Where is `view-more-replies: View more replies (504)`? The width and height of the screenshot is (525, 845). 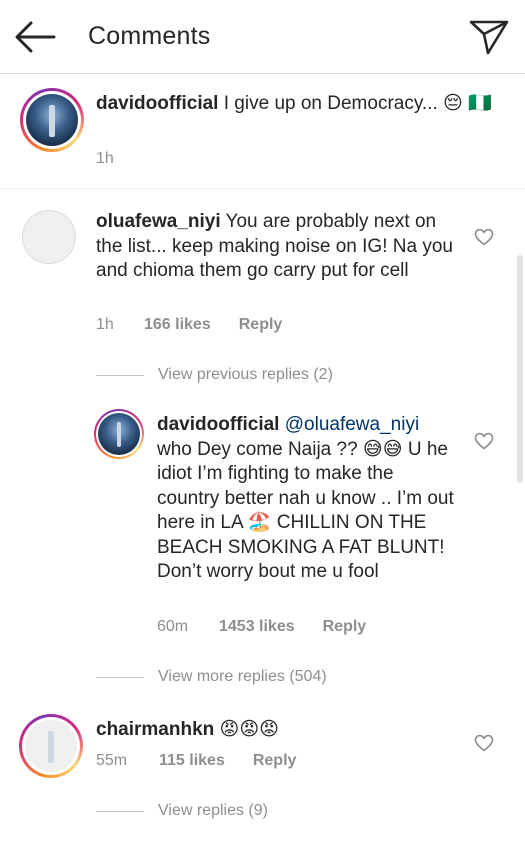 view-more-replies: View more replies (504) is located at coordinates (211, 677).